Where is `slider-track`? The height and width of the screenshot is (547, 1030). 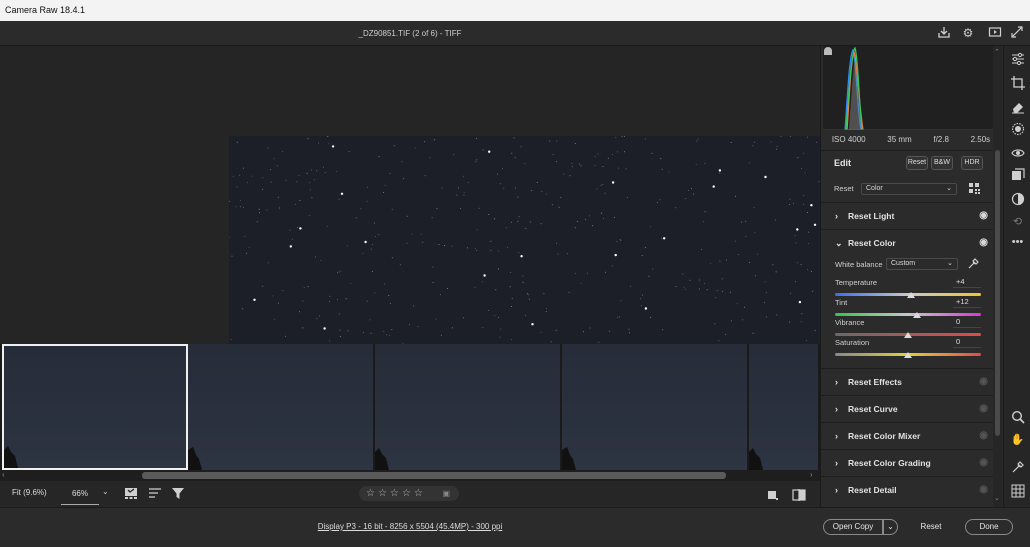 slider-track is located at coordinates (908, 314).